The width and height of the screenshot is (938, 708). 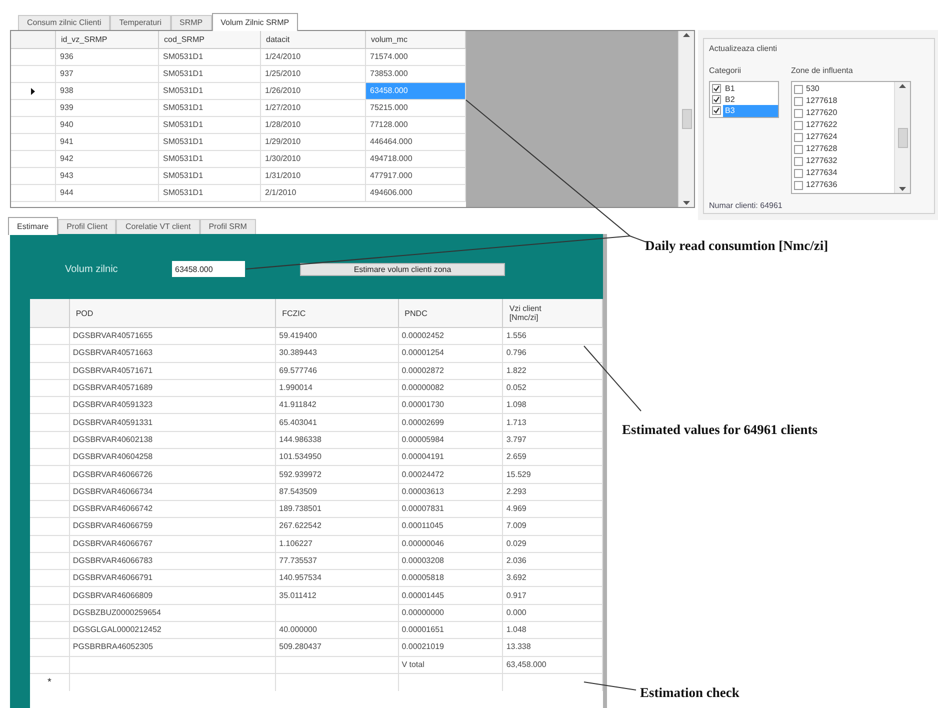 I want to click on tab: Volum Zilnic SRMP, so click(x=255, y=22).